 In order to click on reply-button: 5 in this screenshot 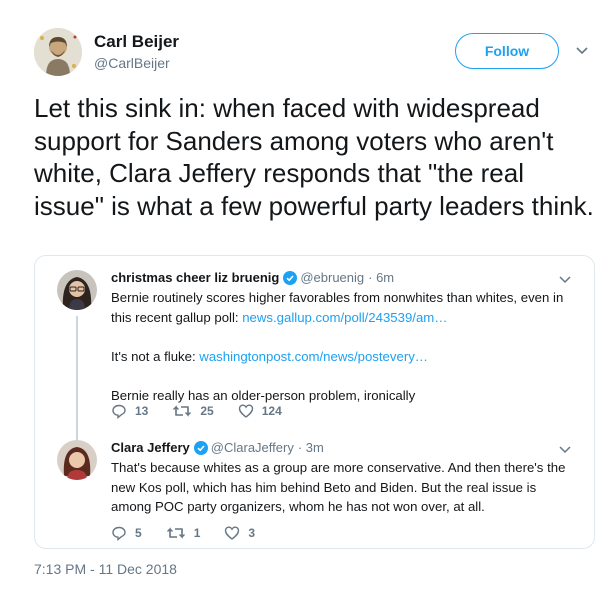, I will do `click(126, 533)`.